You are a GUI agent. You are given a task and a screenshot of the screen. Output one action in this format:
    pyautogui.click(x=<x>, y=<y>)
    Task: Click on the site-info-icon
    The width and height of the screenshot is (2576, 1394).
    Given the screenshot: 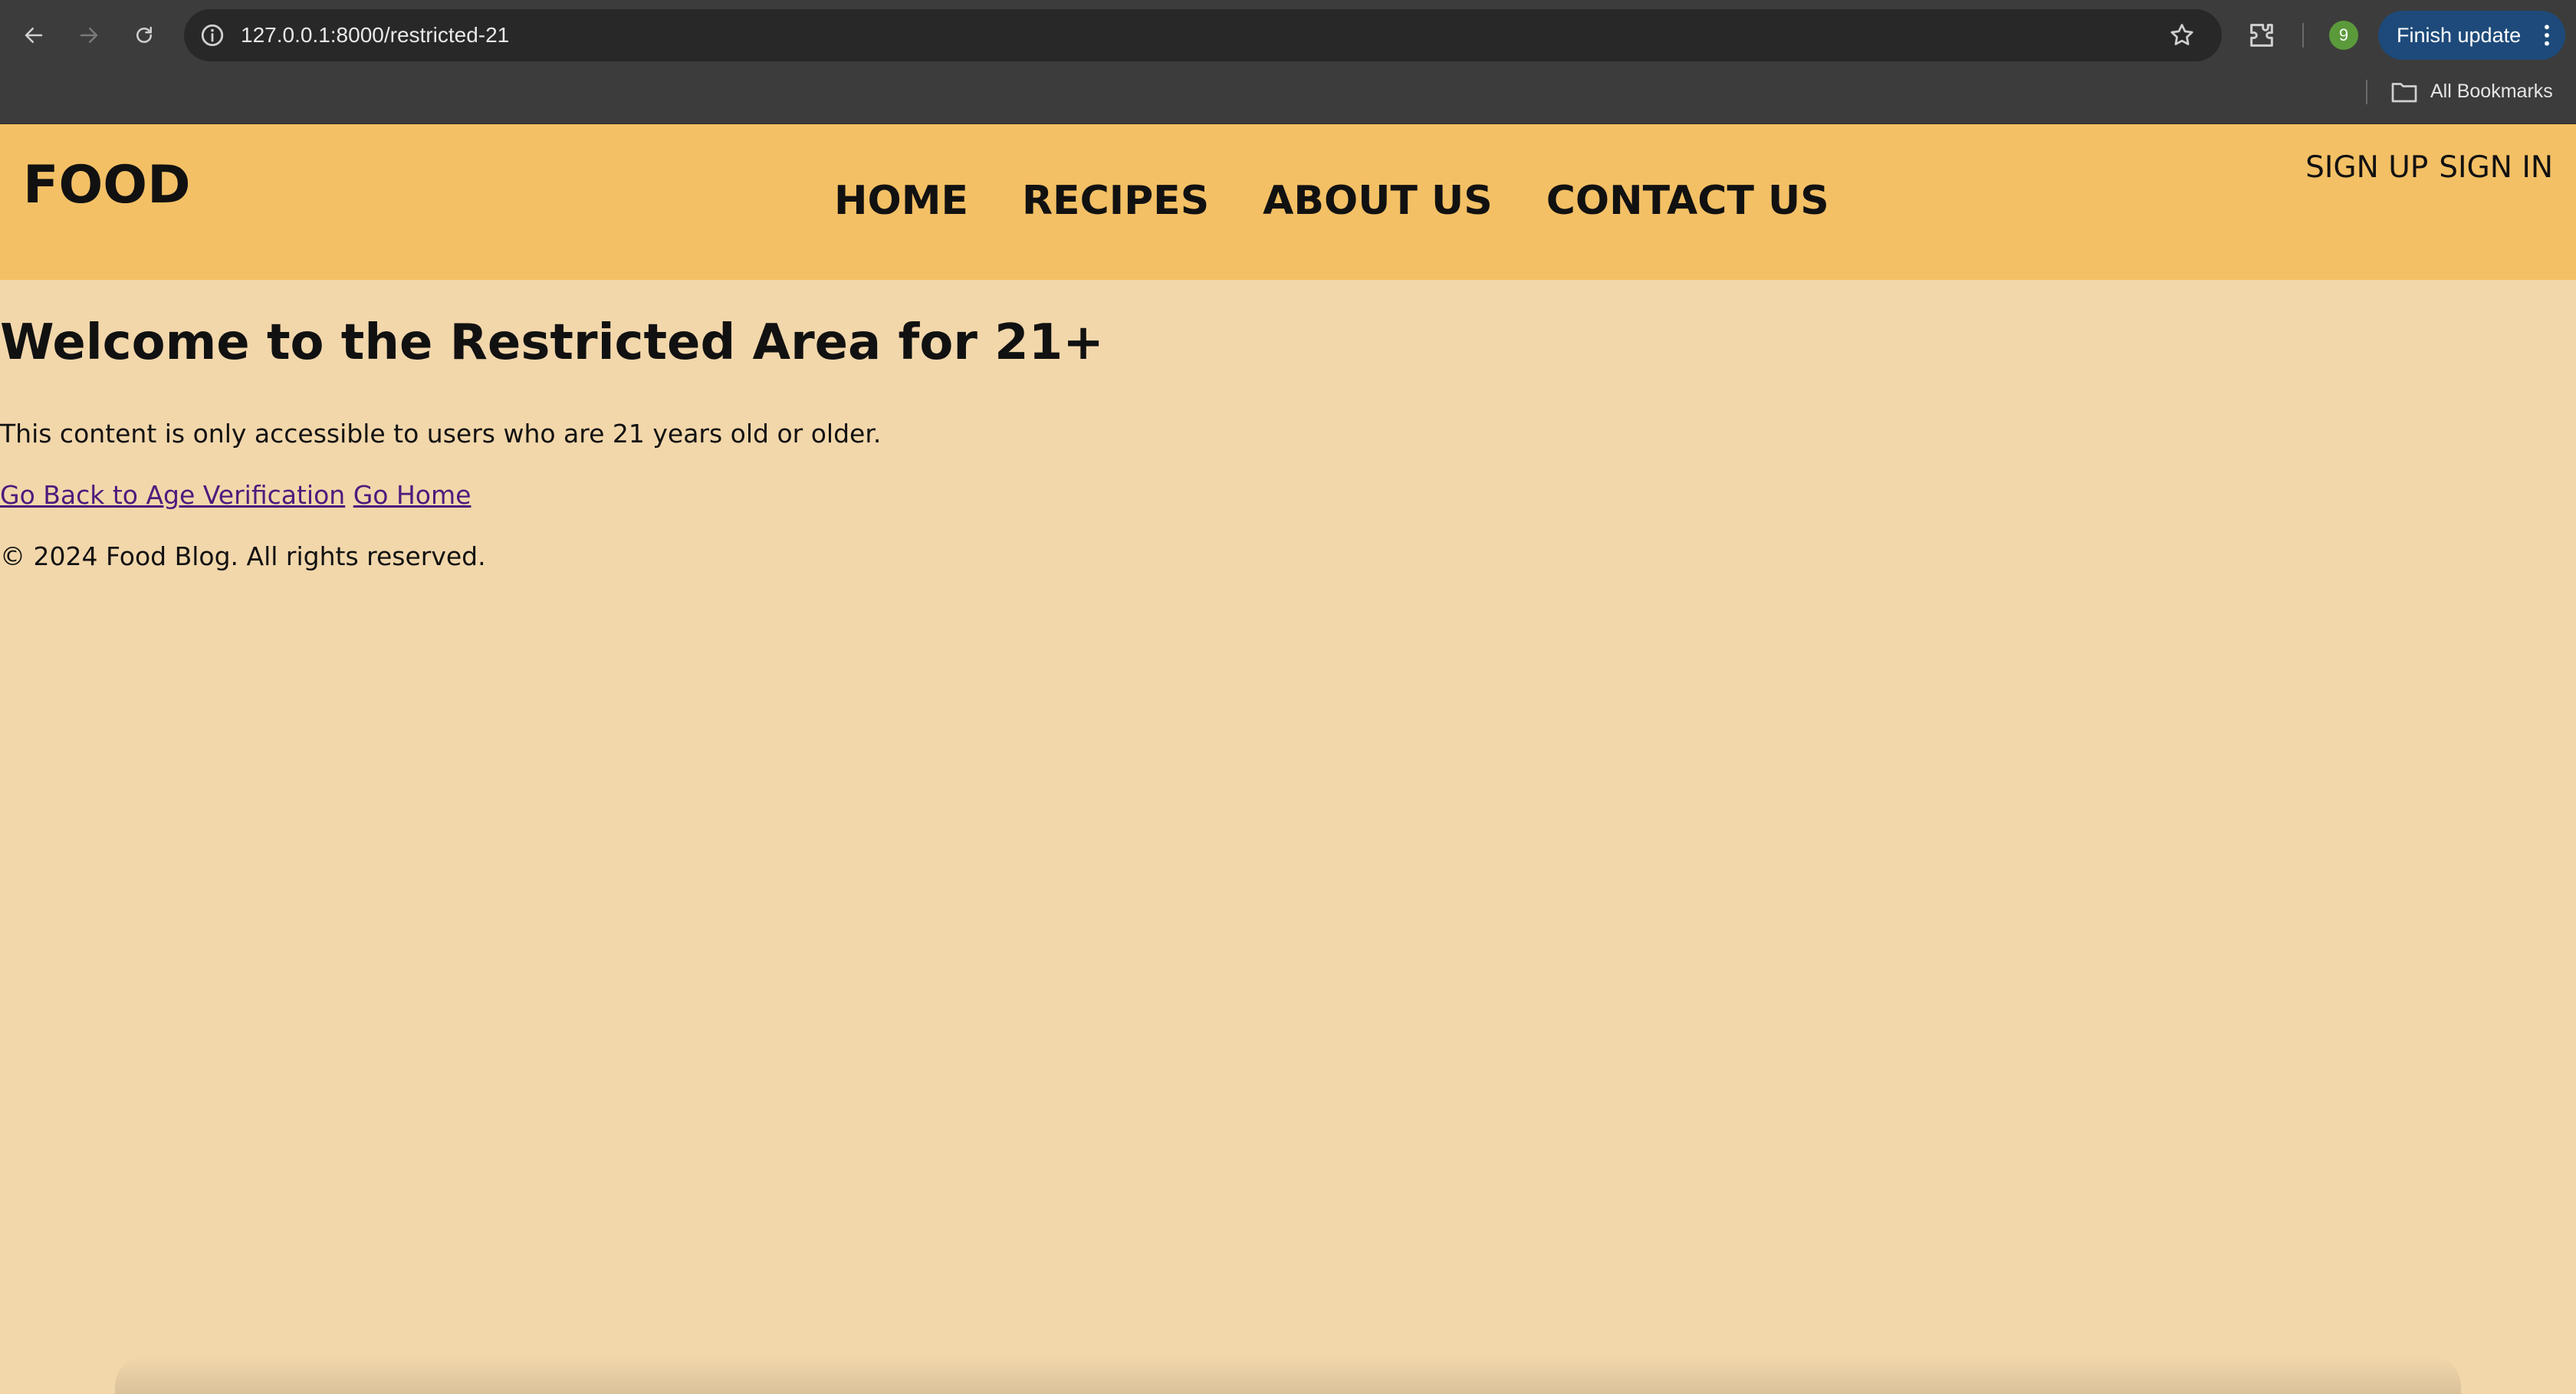 What is the action you would take?
    pyautogui.click(x=212, y=35)
    